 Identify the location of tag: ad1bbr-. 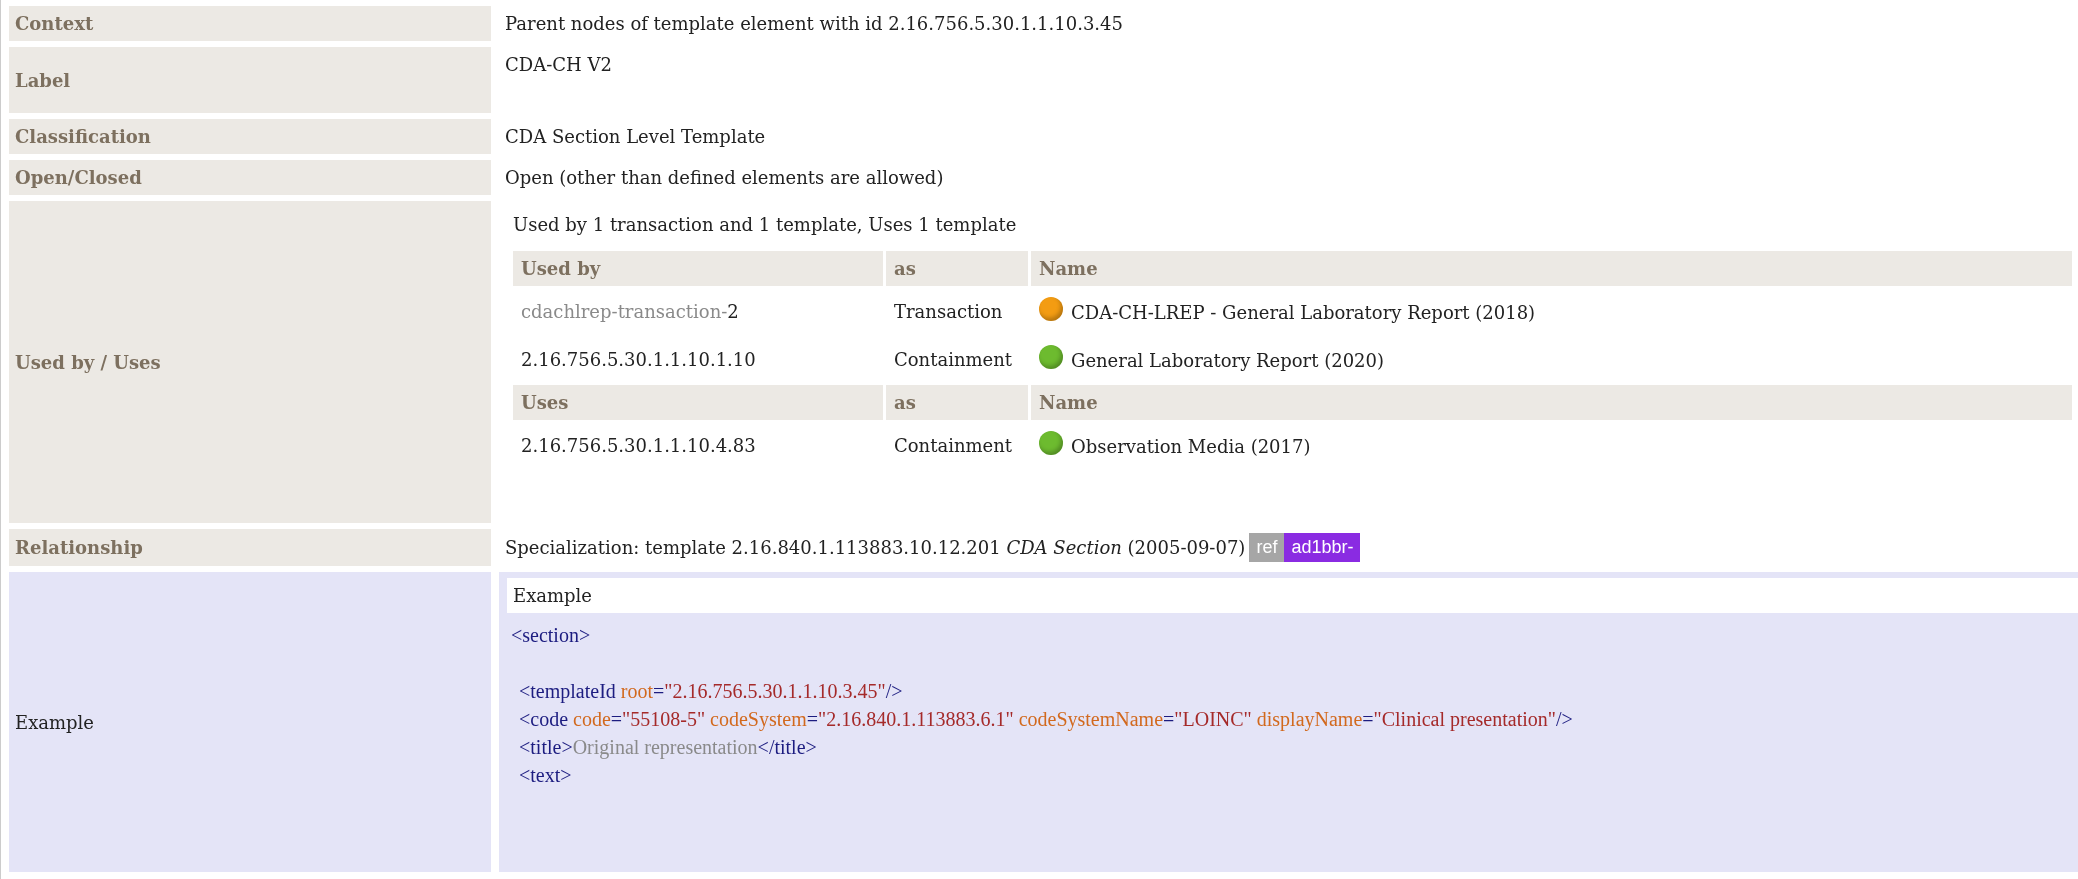
(1322, 547).